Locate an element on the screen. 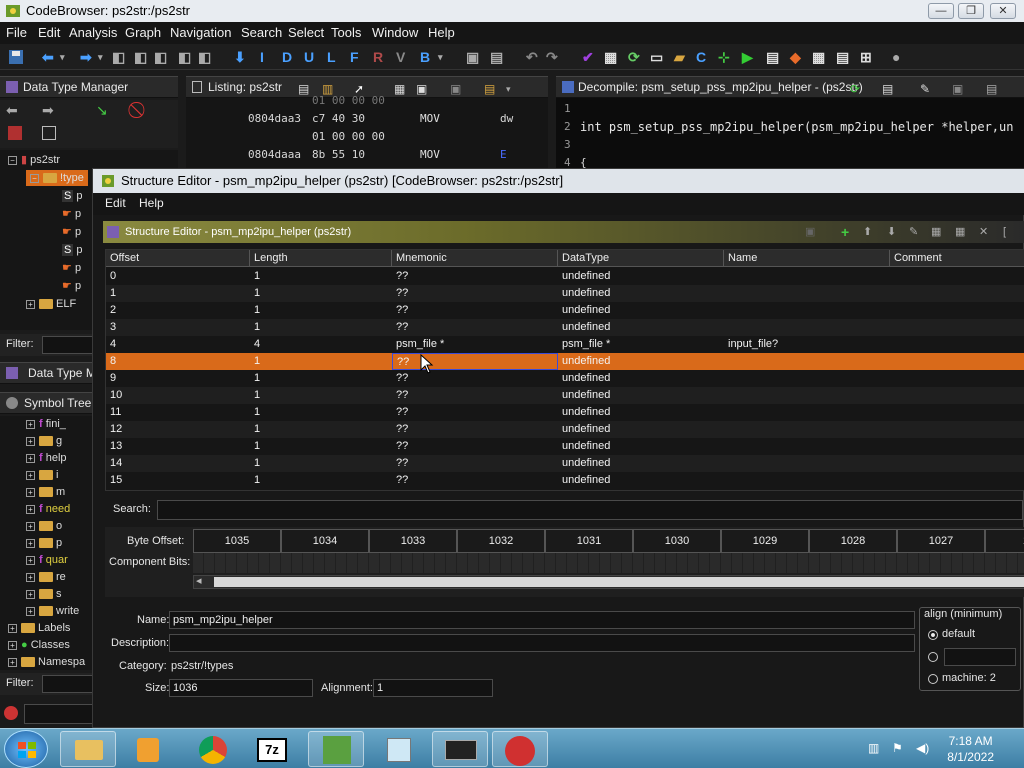 Image resolution: width=1024 pixels, height=768 pixels. more-icon: [ is located at coordinates (1004, 232).